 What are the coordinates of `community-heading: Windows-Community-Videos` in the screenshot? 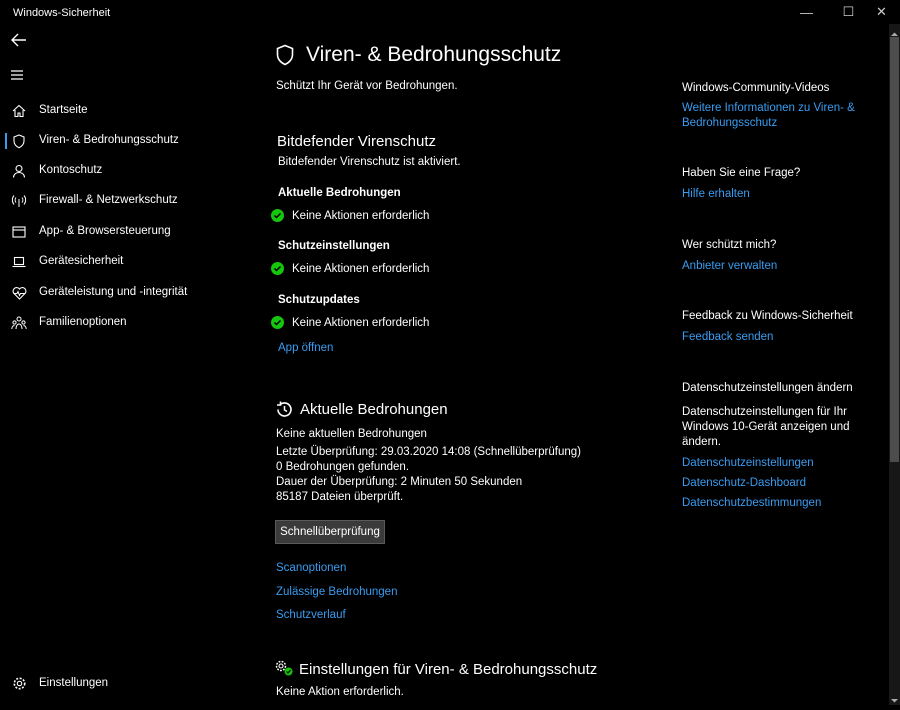 It's located at (756, 88).